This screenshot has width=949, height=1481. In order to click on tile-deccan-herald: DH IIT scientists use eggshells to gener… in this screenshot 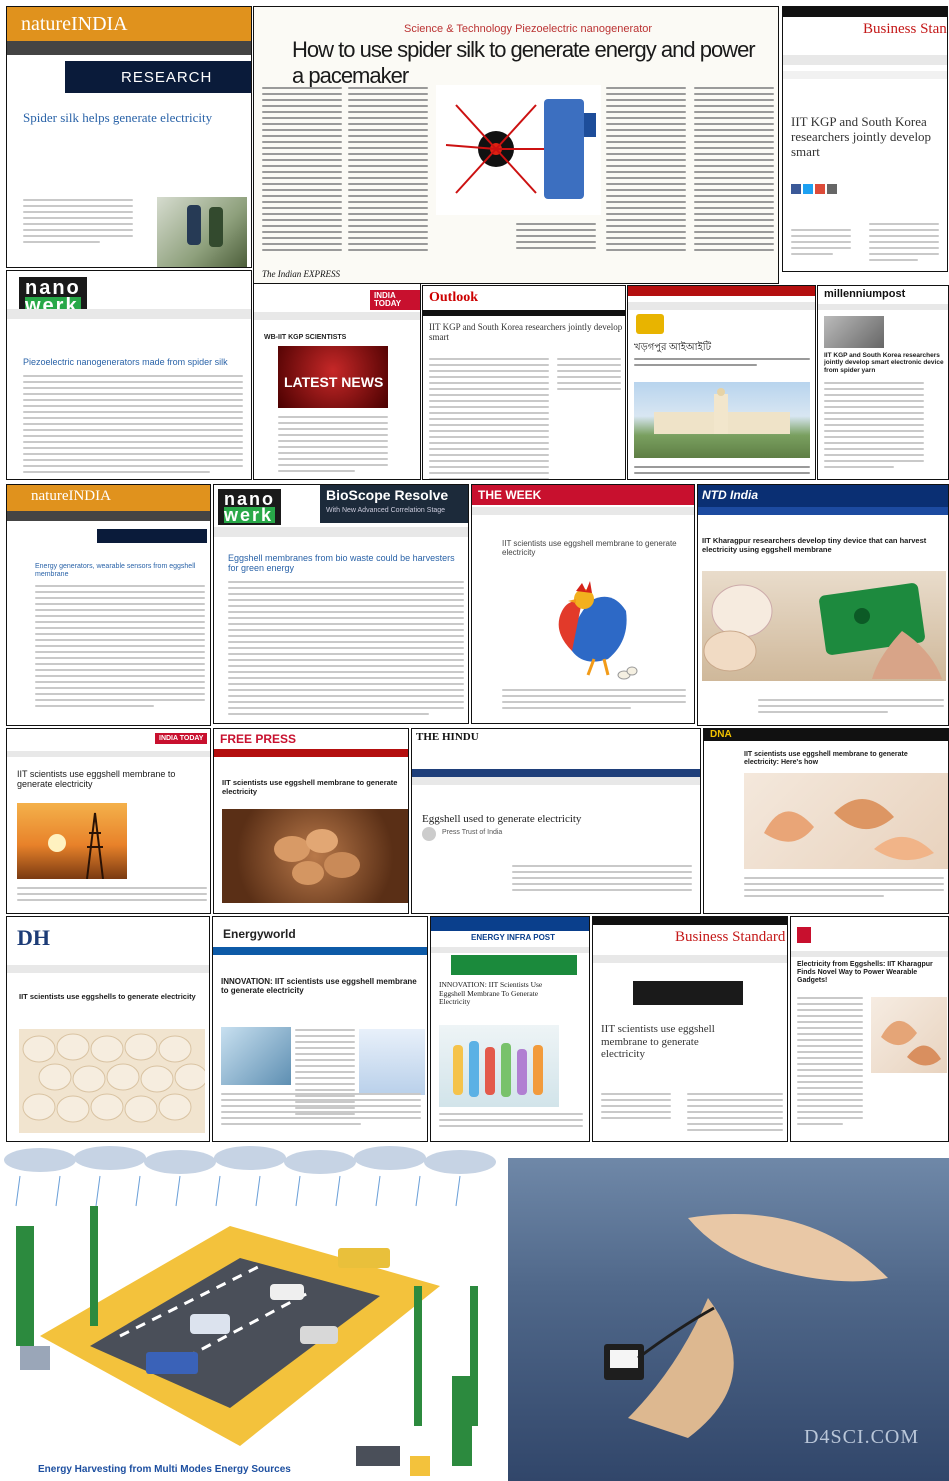, I will do `click(108, 1029)`.